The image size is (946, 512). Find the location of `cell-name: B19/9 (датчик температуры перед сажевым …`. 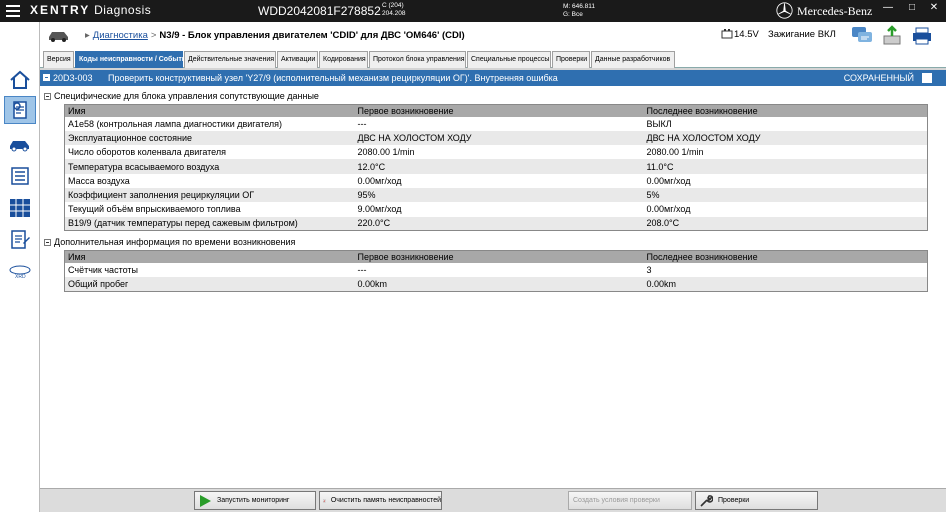

cell-name: B19/9 (датчик температуры перед сажевым … is located at coordinates (209, 223).